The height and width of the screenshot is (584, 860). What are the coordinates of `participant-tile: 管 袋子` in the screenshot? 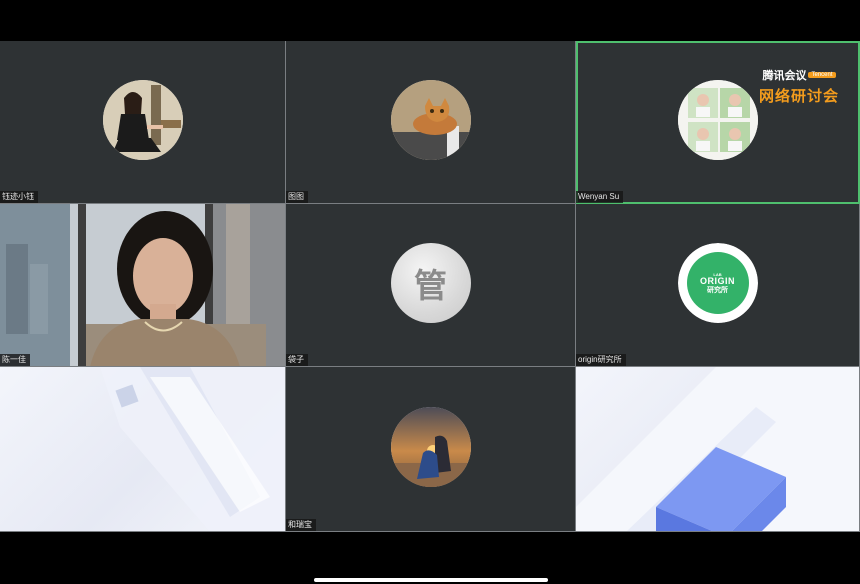 It's located at (431, 285).